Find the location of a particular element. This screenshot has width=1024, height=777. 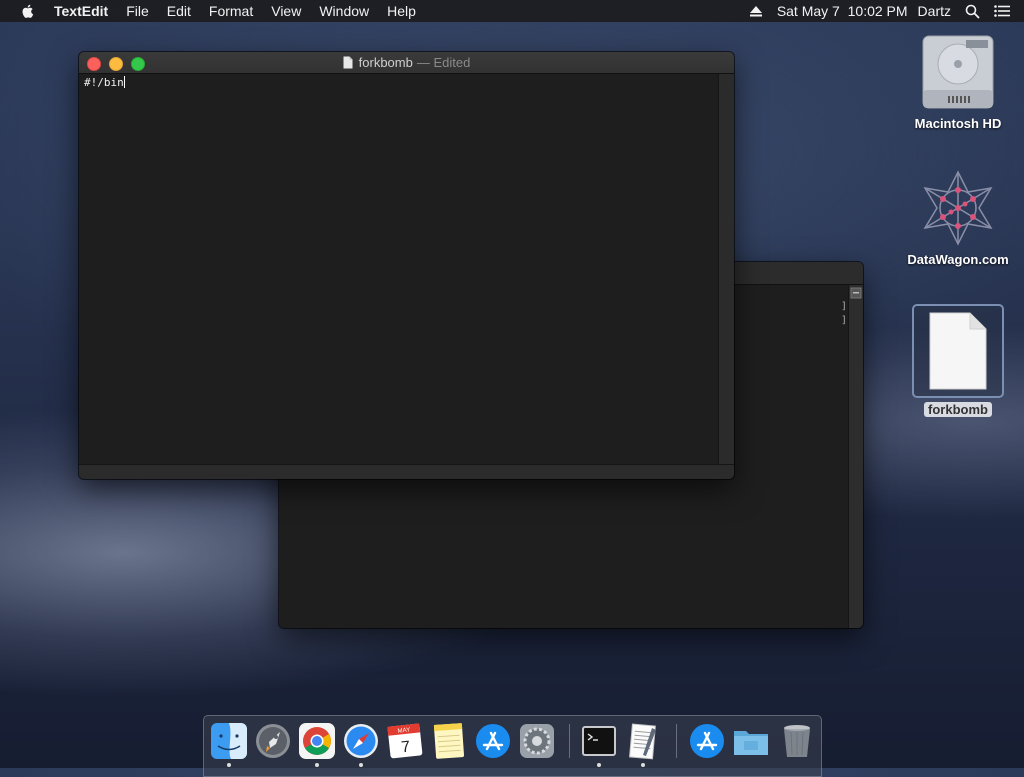

textedit-icon is located at coordinates (643, 741).